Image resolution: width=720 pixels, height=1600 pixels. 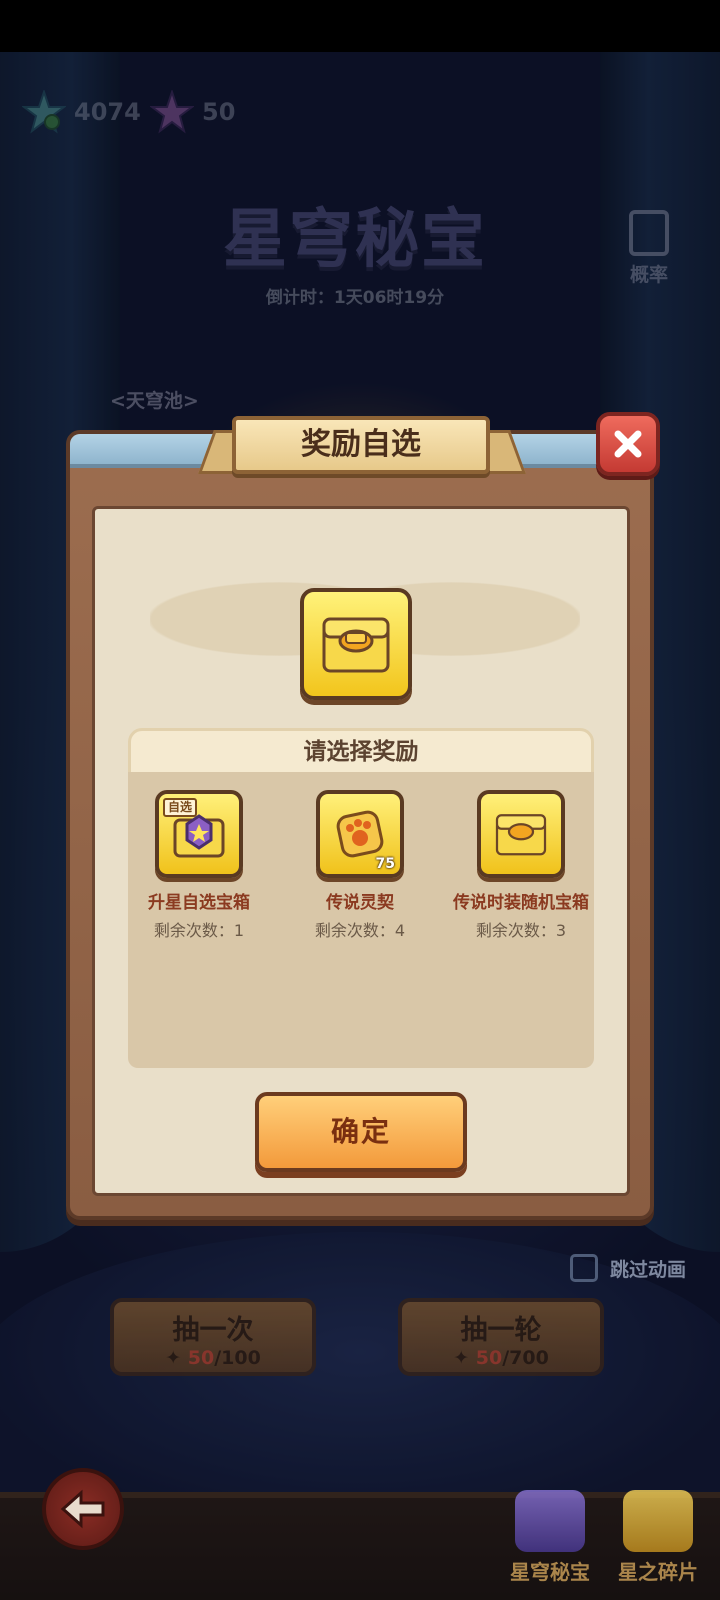 I want to click on reward-remaining: 剩余次数：4, so click(x=360, y=930).